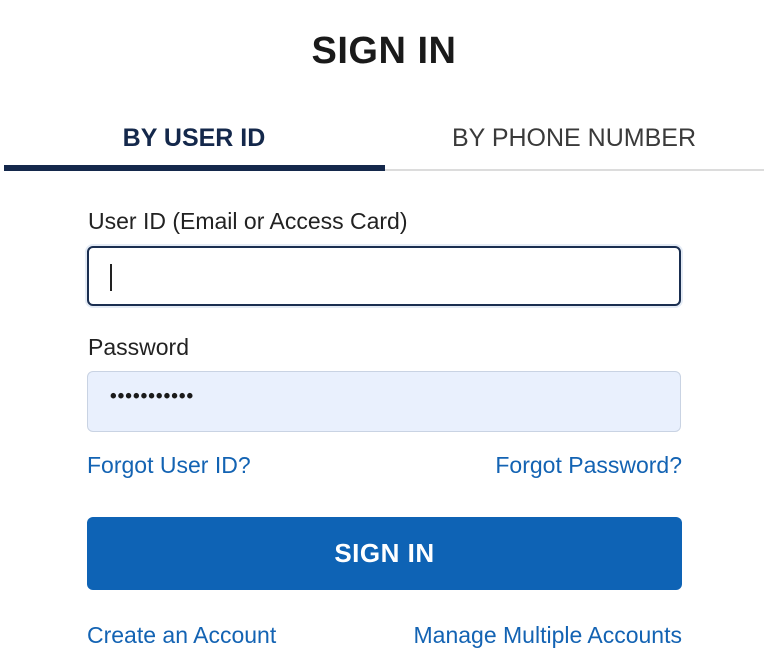  What do you see at coordinates (181, 635) in the screenshot?
I see `create-account-link: Create an Account` at bounding box center [181, 635].